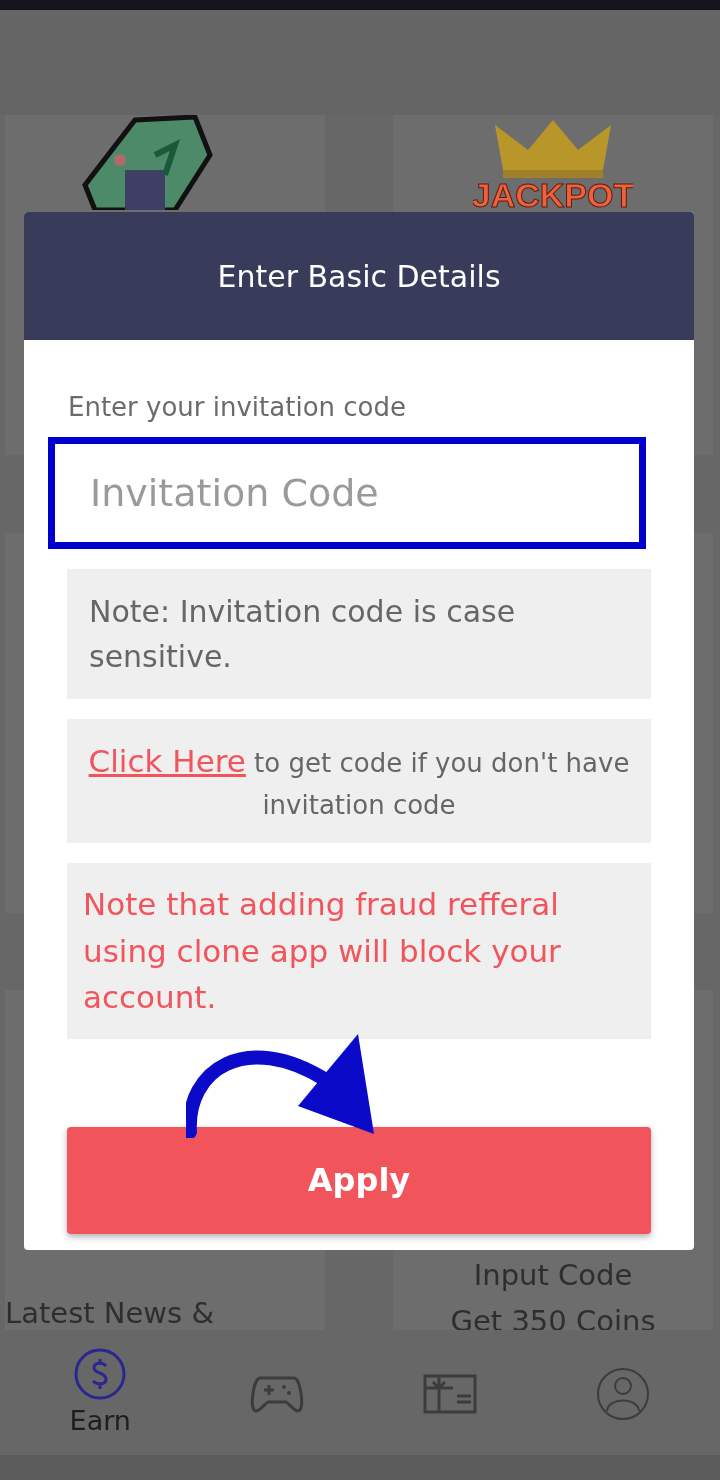 Image resolution: width=720 pixels, height=1480 pixels. Describe the element at coordinates (553, 1316) in the screenshot. I see `card-subtitle: Get 350 Coins` at that location.